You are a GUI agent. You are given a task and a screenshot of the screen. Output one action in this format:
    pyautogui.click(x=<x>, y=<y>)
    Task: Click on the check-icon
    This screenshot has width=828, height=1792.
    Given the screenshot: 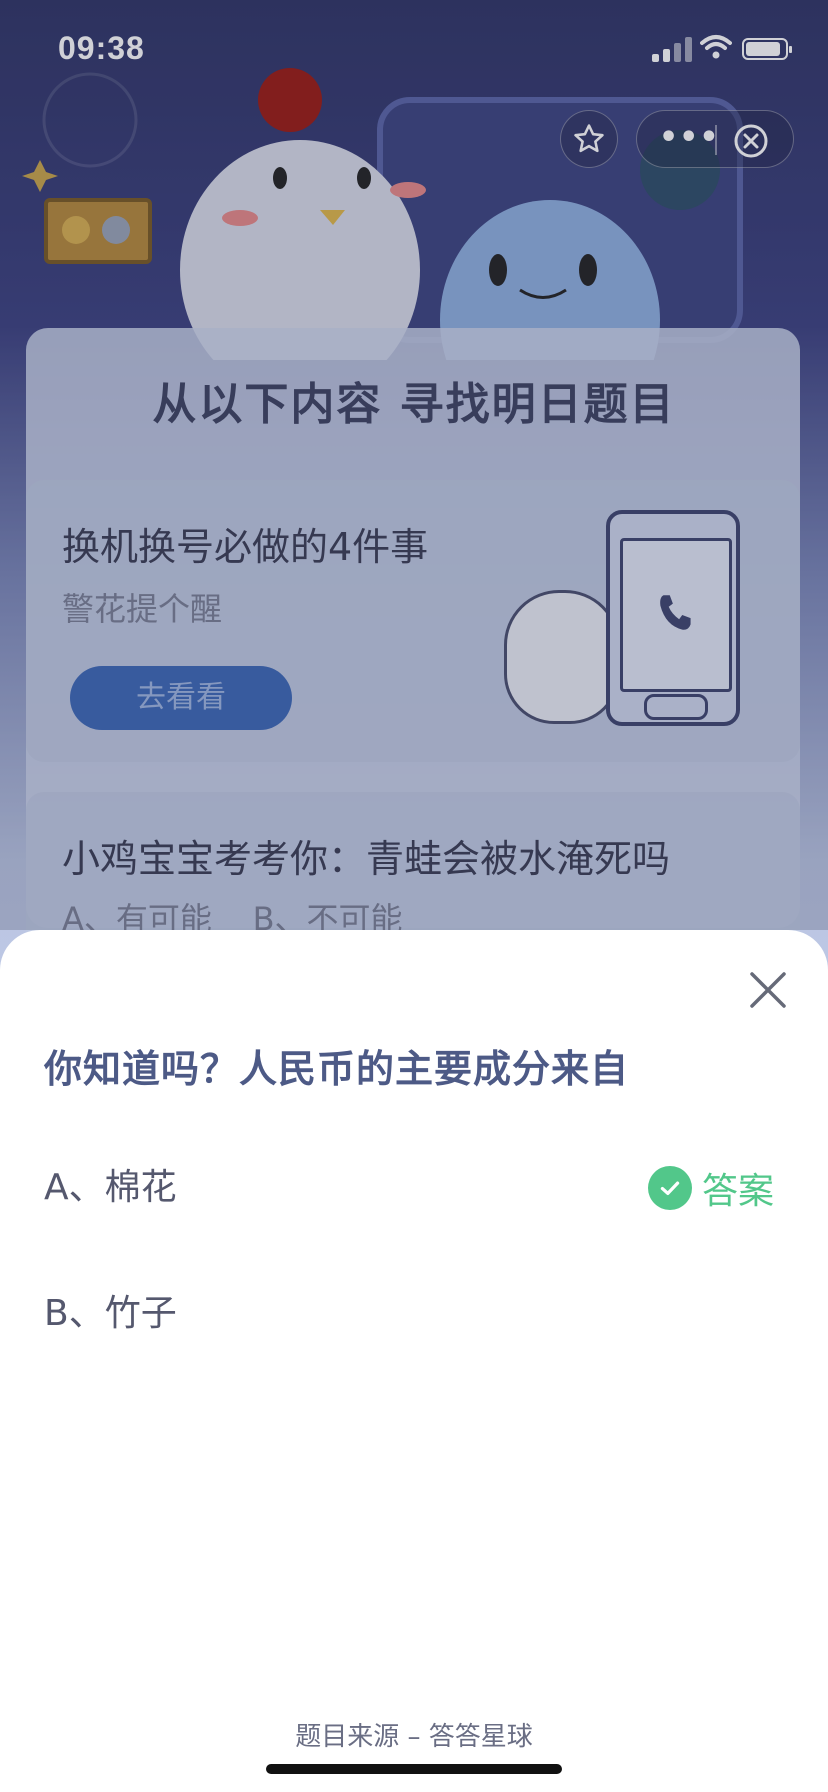 What is the action you would take?
    pyautogui.click(x=670, y=1188)
    